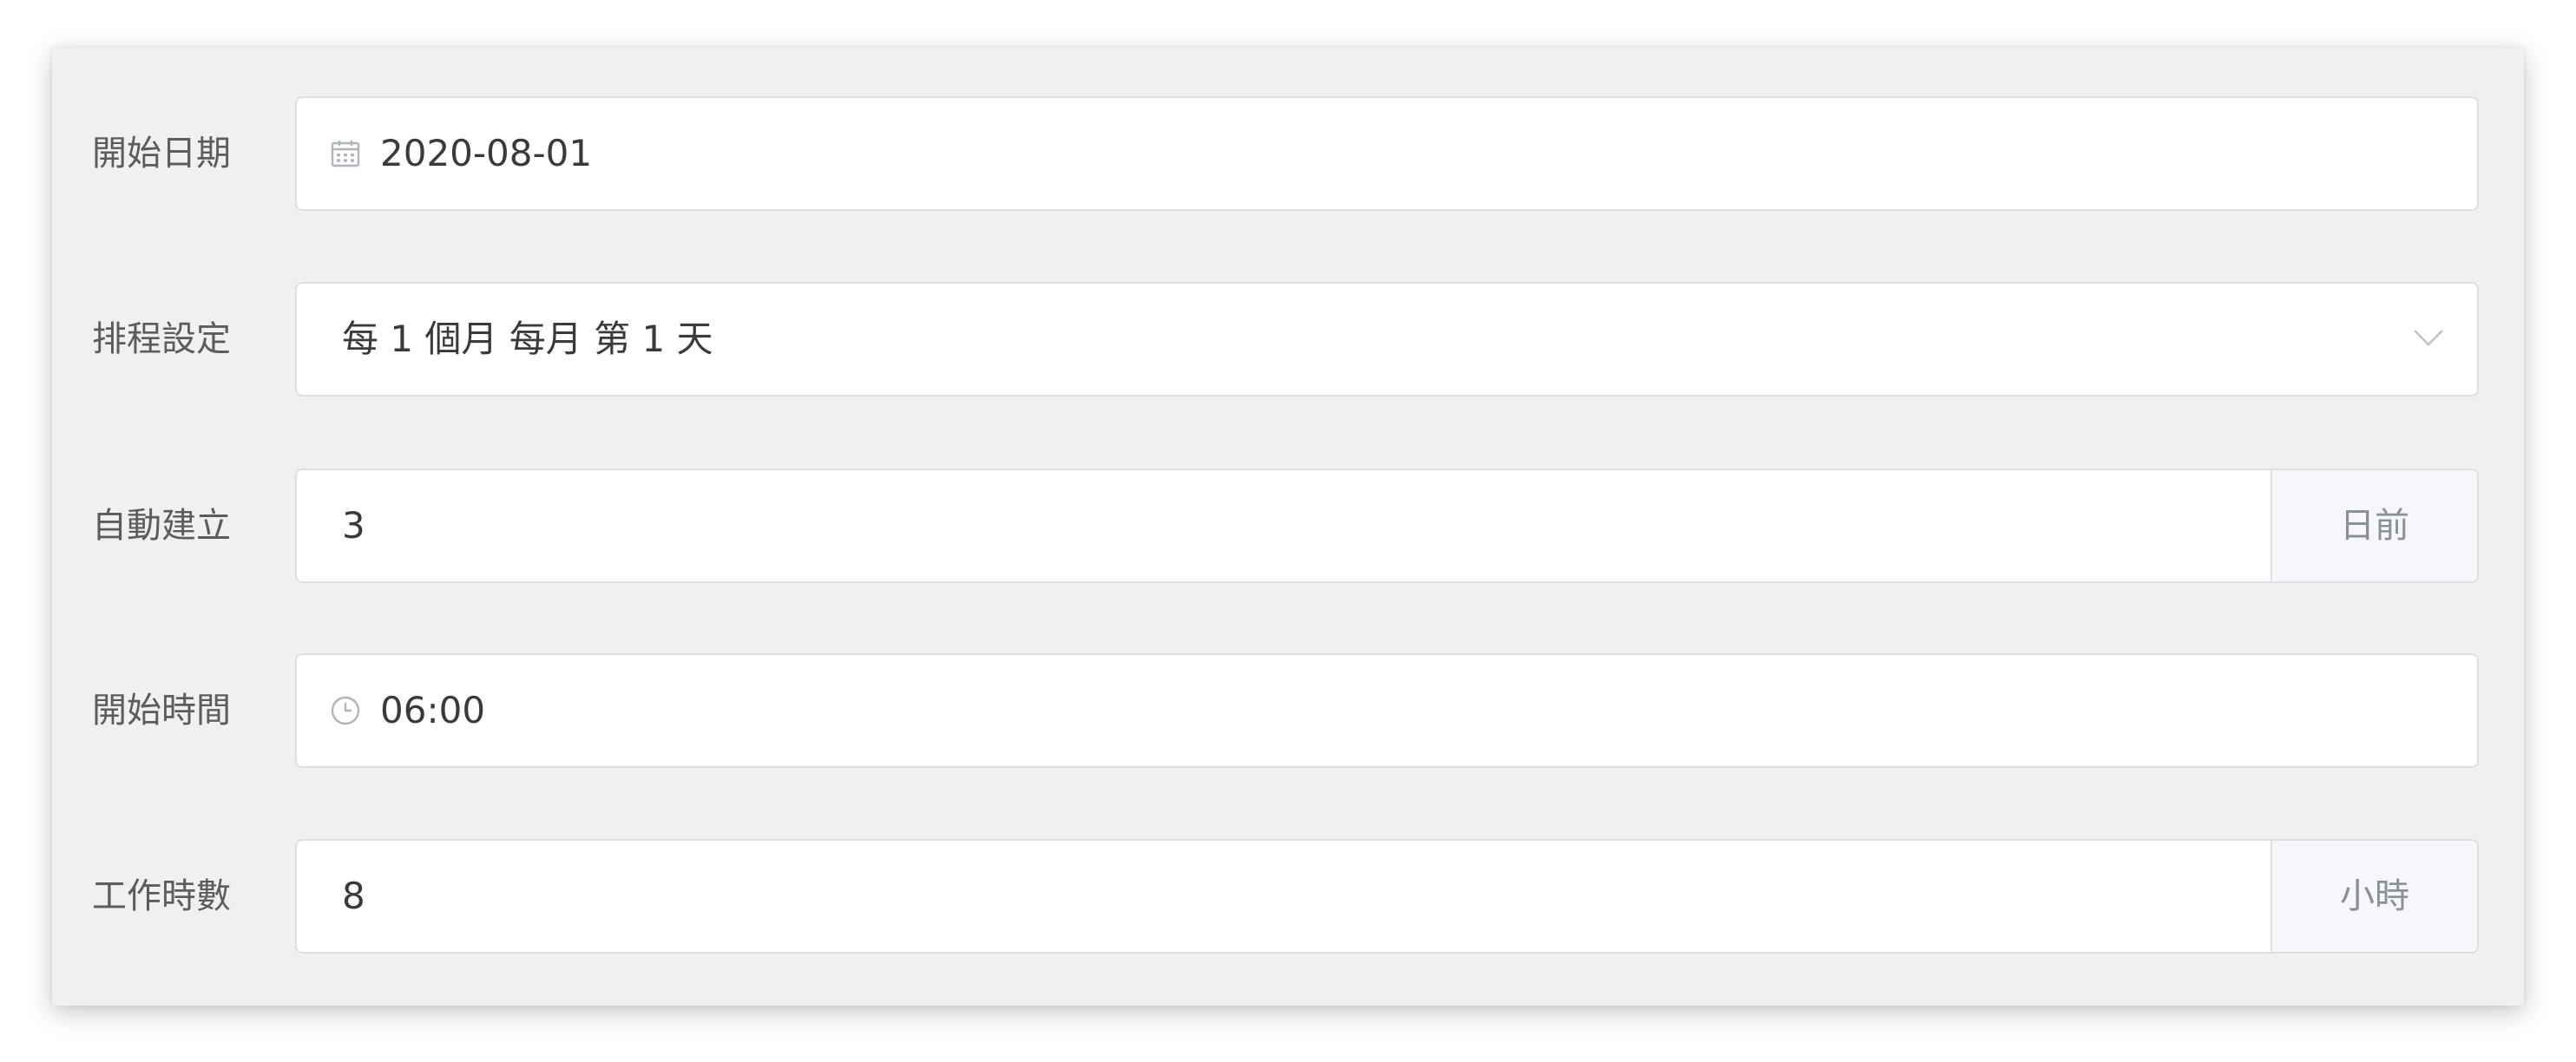 This screenshot has width=2576, height=1062. Describe the element at coordinates (2428, 338) in the screenshot. I see `chevron-down-icon` at that location.